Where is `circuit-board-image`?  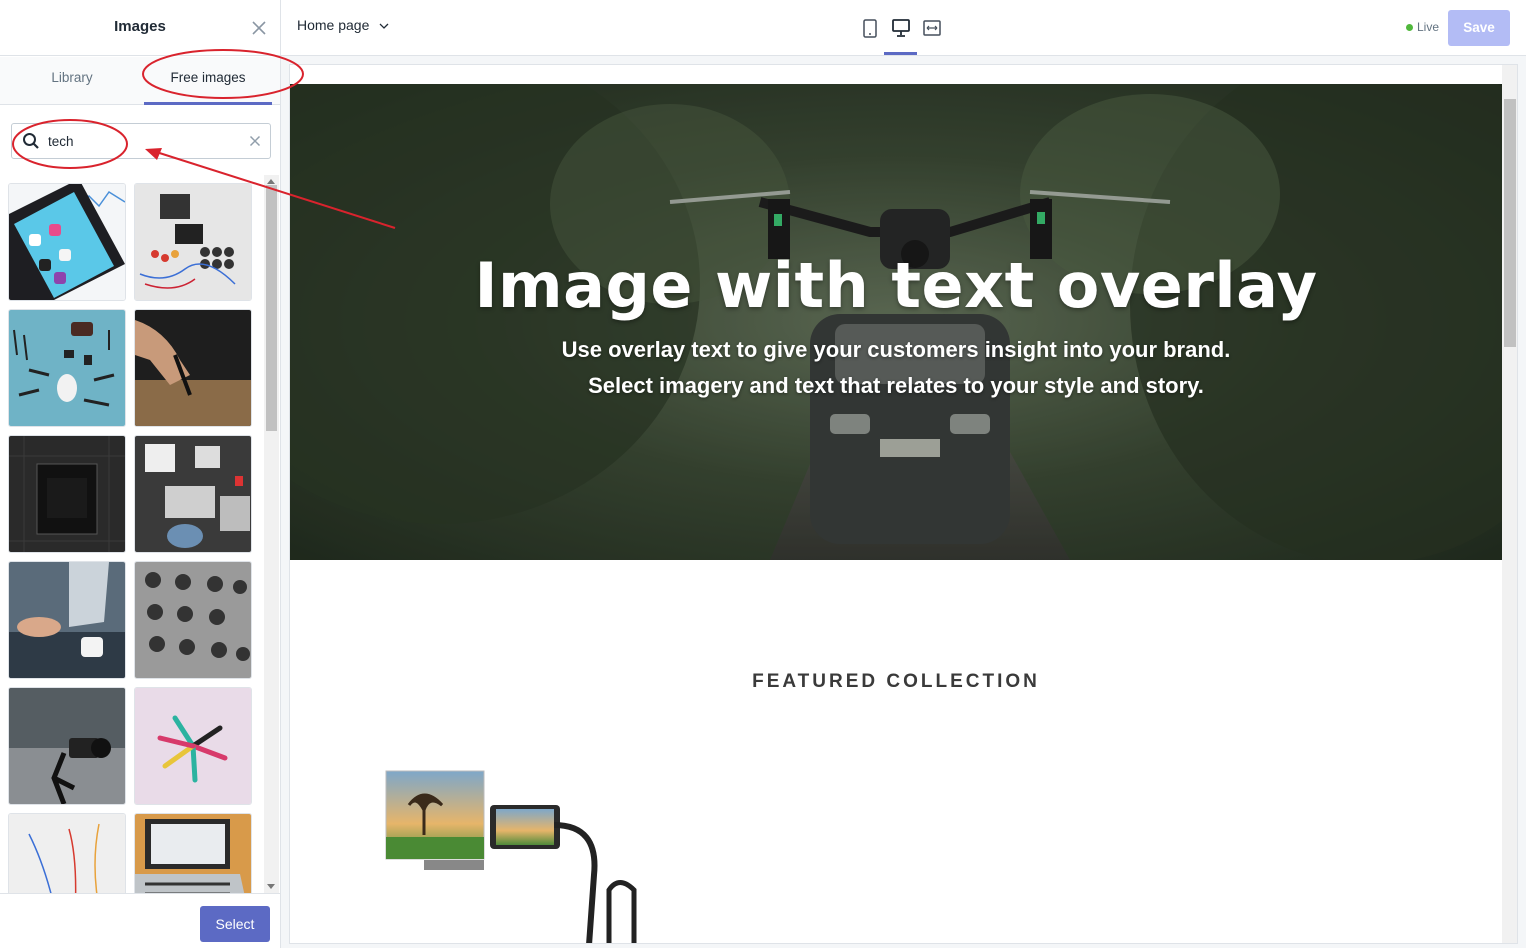
circuit-board-image is located at coordinates (67, 494).